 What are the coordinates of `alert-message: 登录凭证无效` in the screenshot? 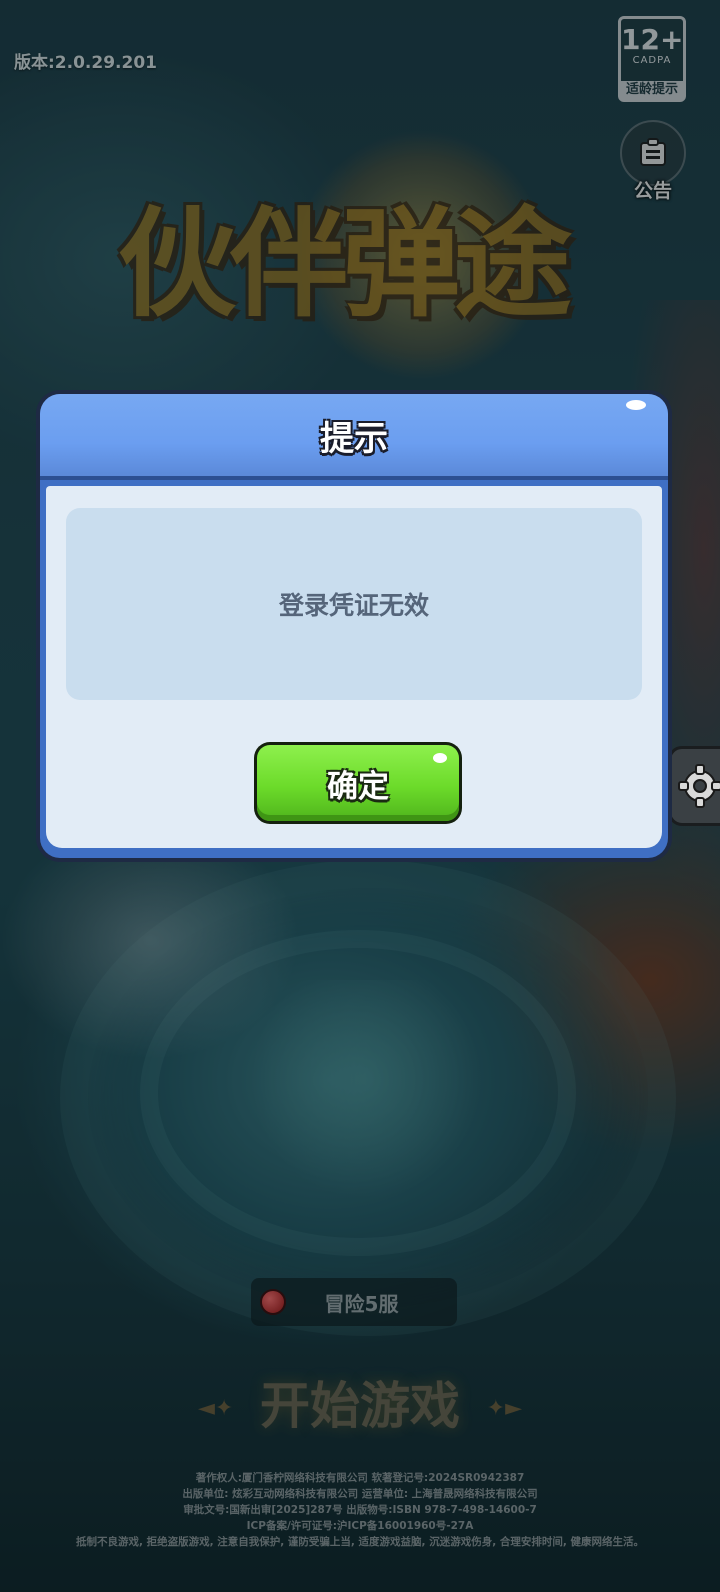 It's located at (353, 605).